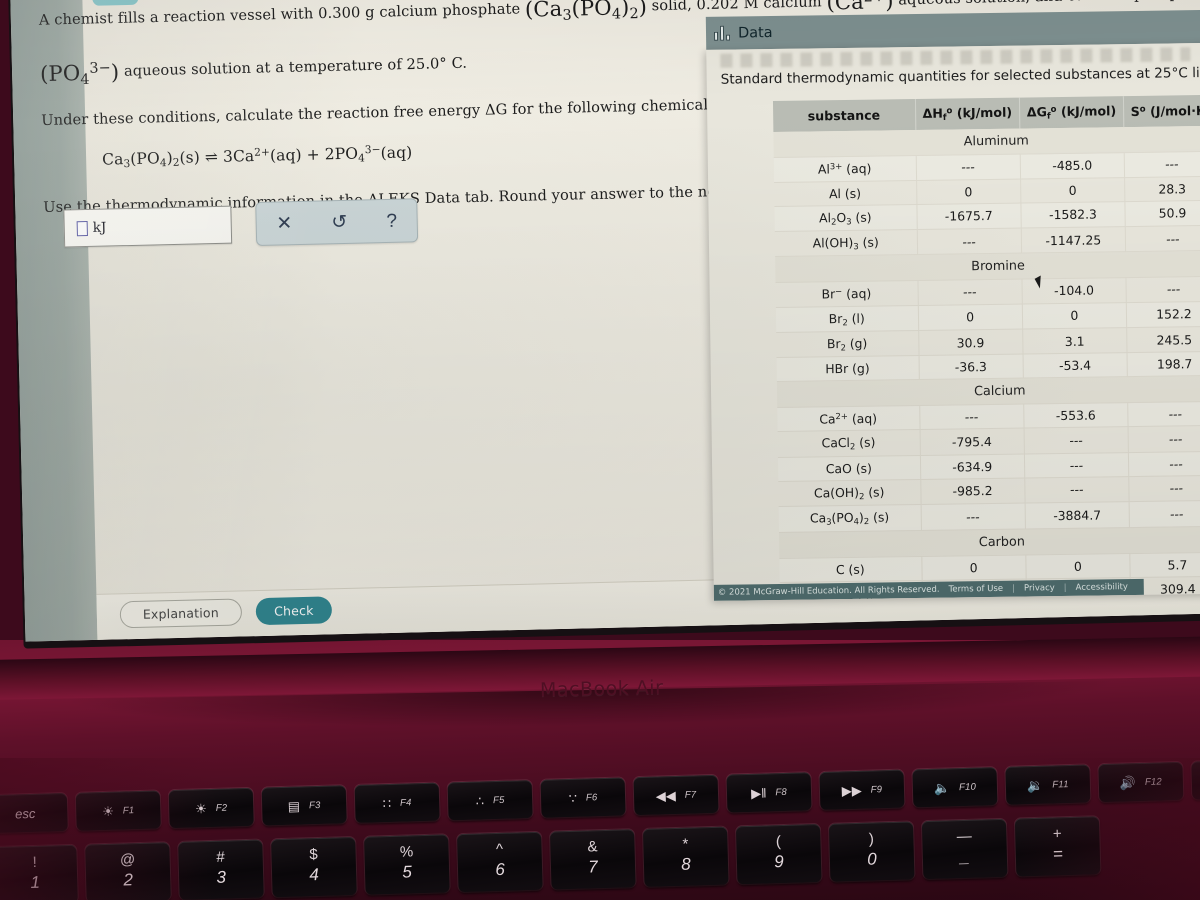 The width and height of the screenshot is (1200, 900). I want to click on cell-enthalpy: -985.2, so click(972, 491).